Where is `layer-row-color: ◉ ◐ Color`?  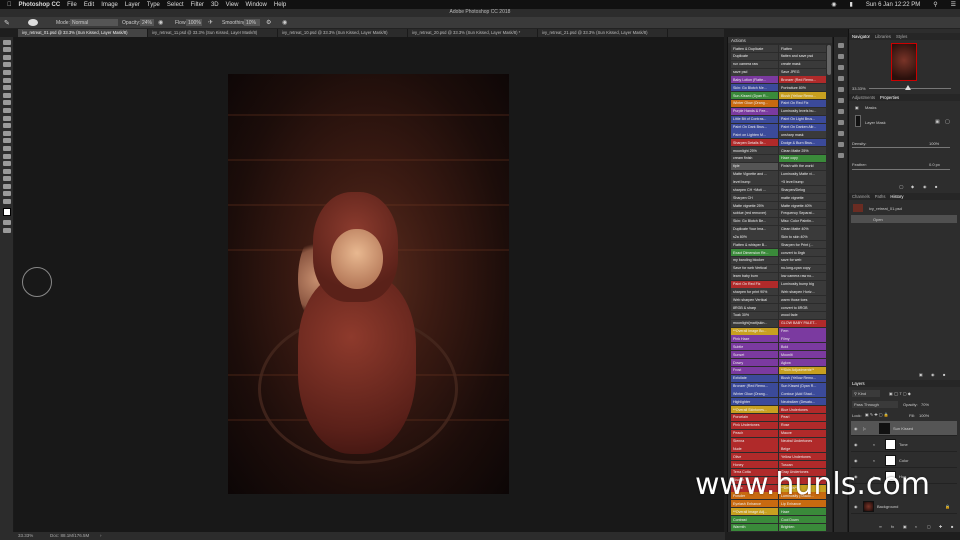 layer-row-color: ◉ ◐ Color is located at coordinates (904, 460).